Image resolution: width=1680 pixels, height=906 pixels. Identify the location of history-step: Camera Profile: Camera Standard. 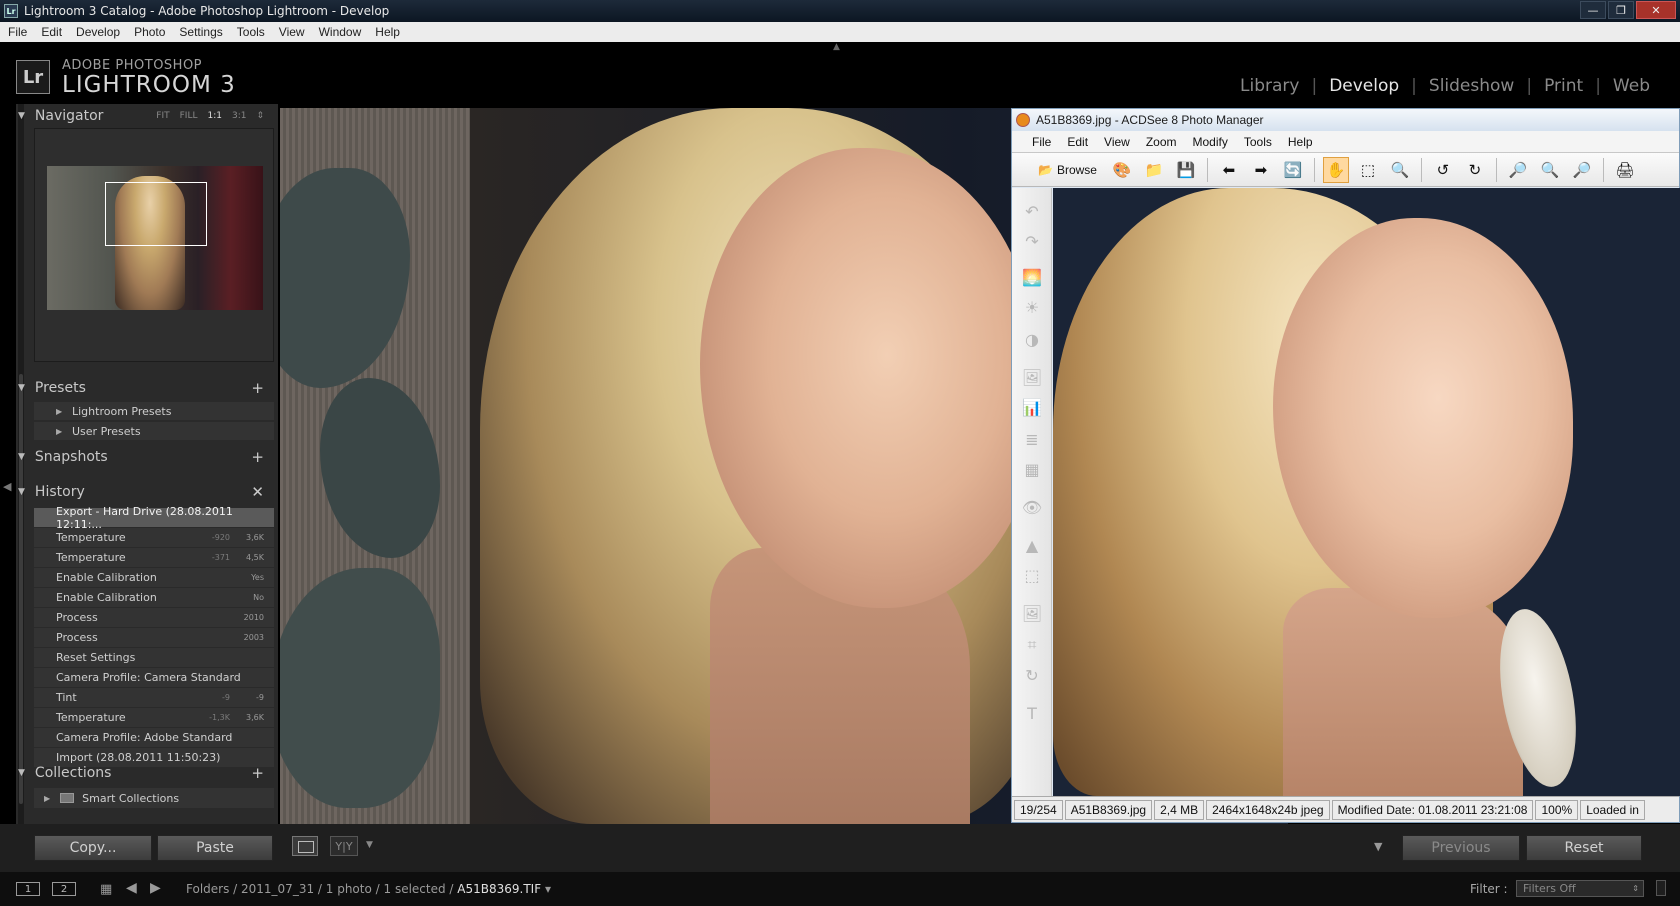
(154, 677).